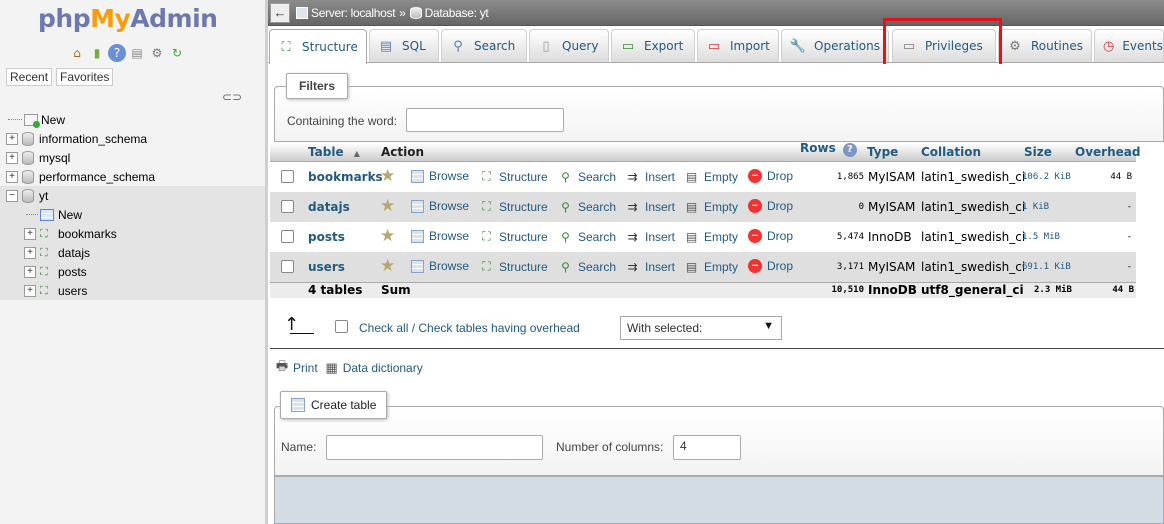  I want to click on phpmyadmin-logo: phpMyAdmin, so click(128, 18).